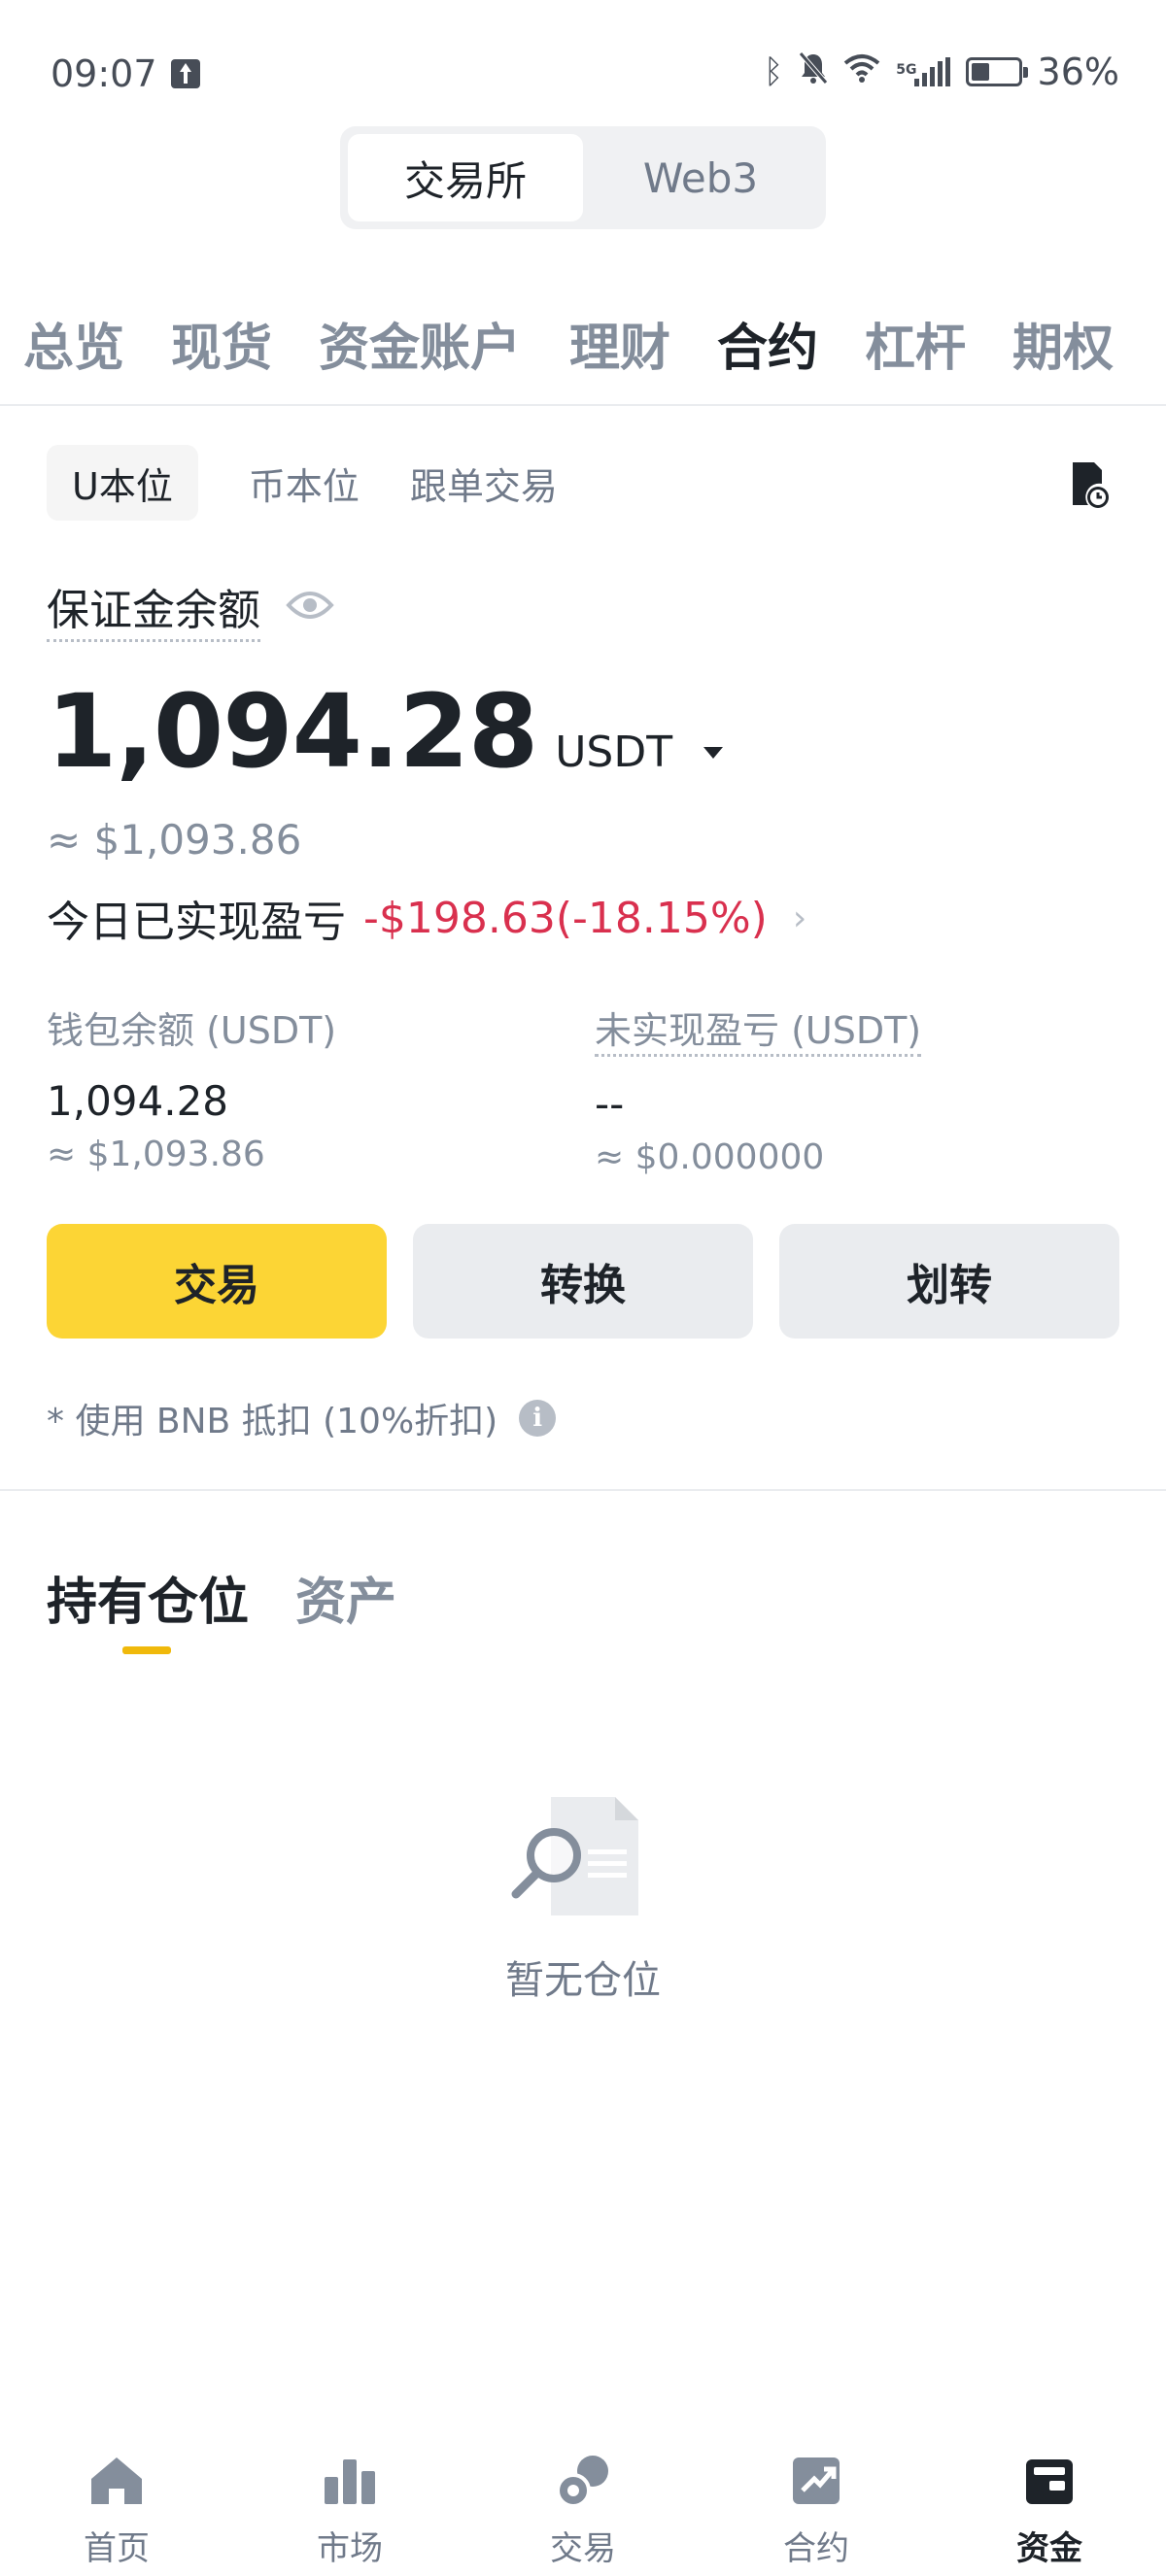 This screenshot has height=2576, width=1166. I want to click on margin-balance-usd: ≈ $1,093.86, so click(174, 840).